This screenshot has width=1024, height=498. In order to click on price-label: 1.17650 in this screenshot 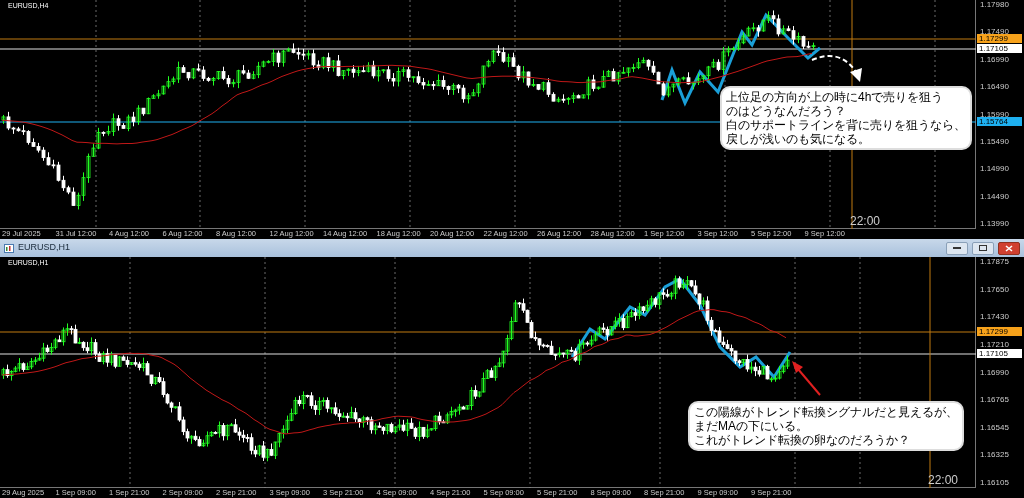, I will do `click(995, 289)`.